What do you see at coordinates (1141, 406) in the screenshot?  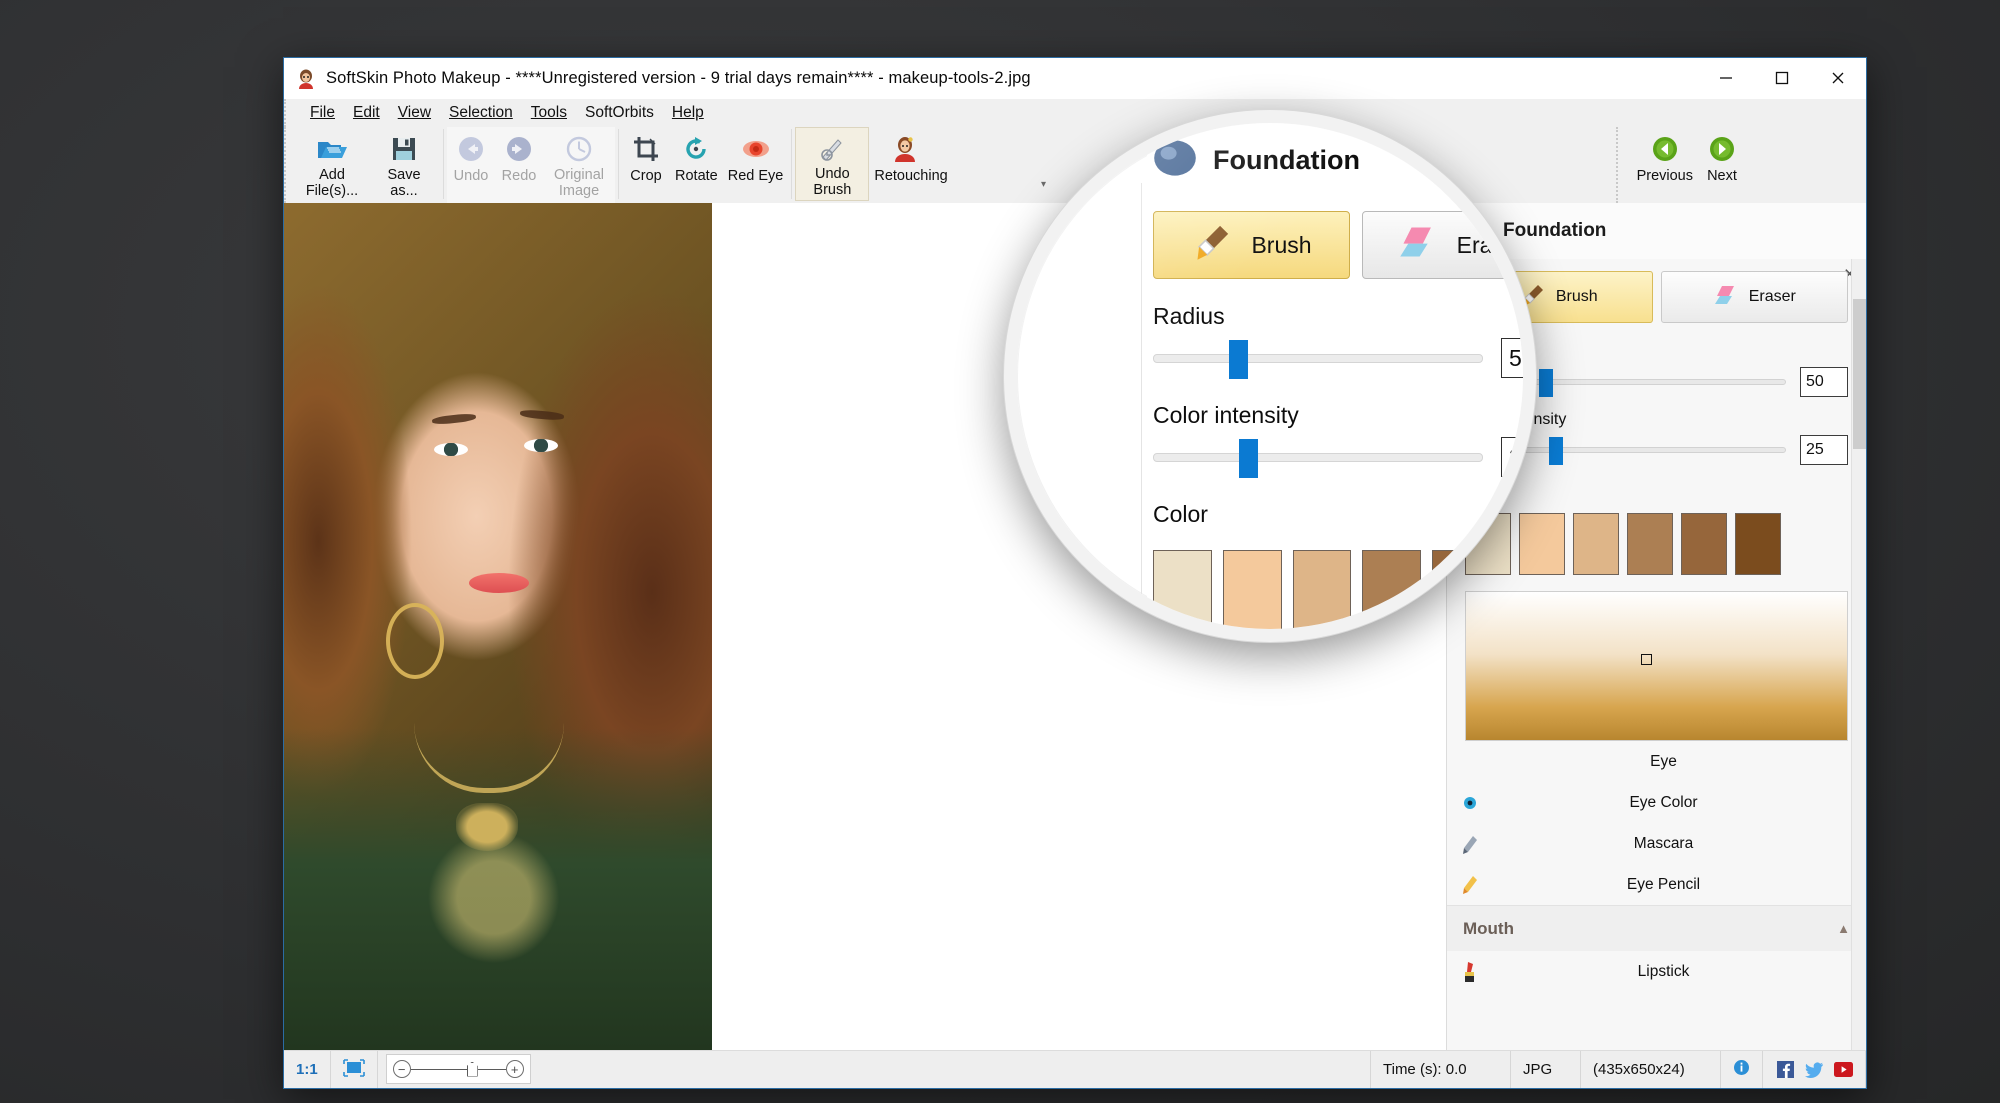 I see `lens-panel-divider` at bounding box center [1141, 406].